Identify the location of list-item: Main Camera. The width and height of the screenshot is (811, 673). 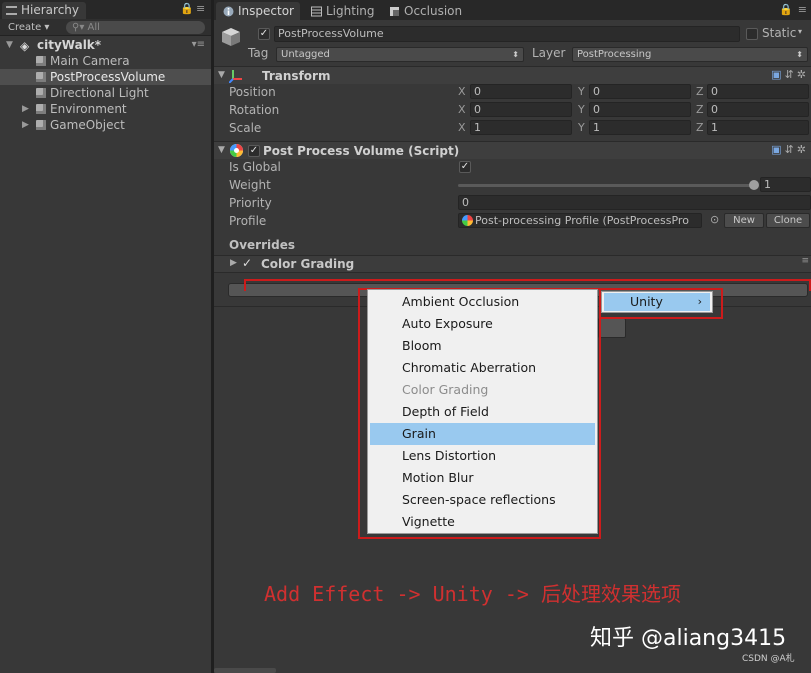
(105, 61).